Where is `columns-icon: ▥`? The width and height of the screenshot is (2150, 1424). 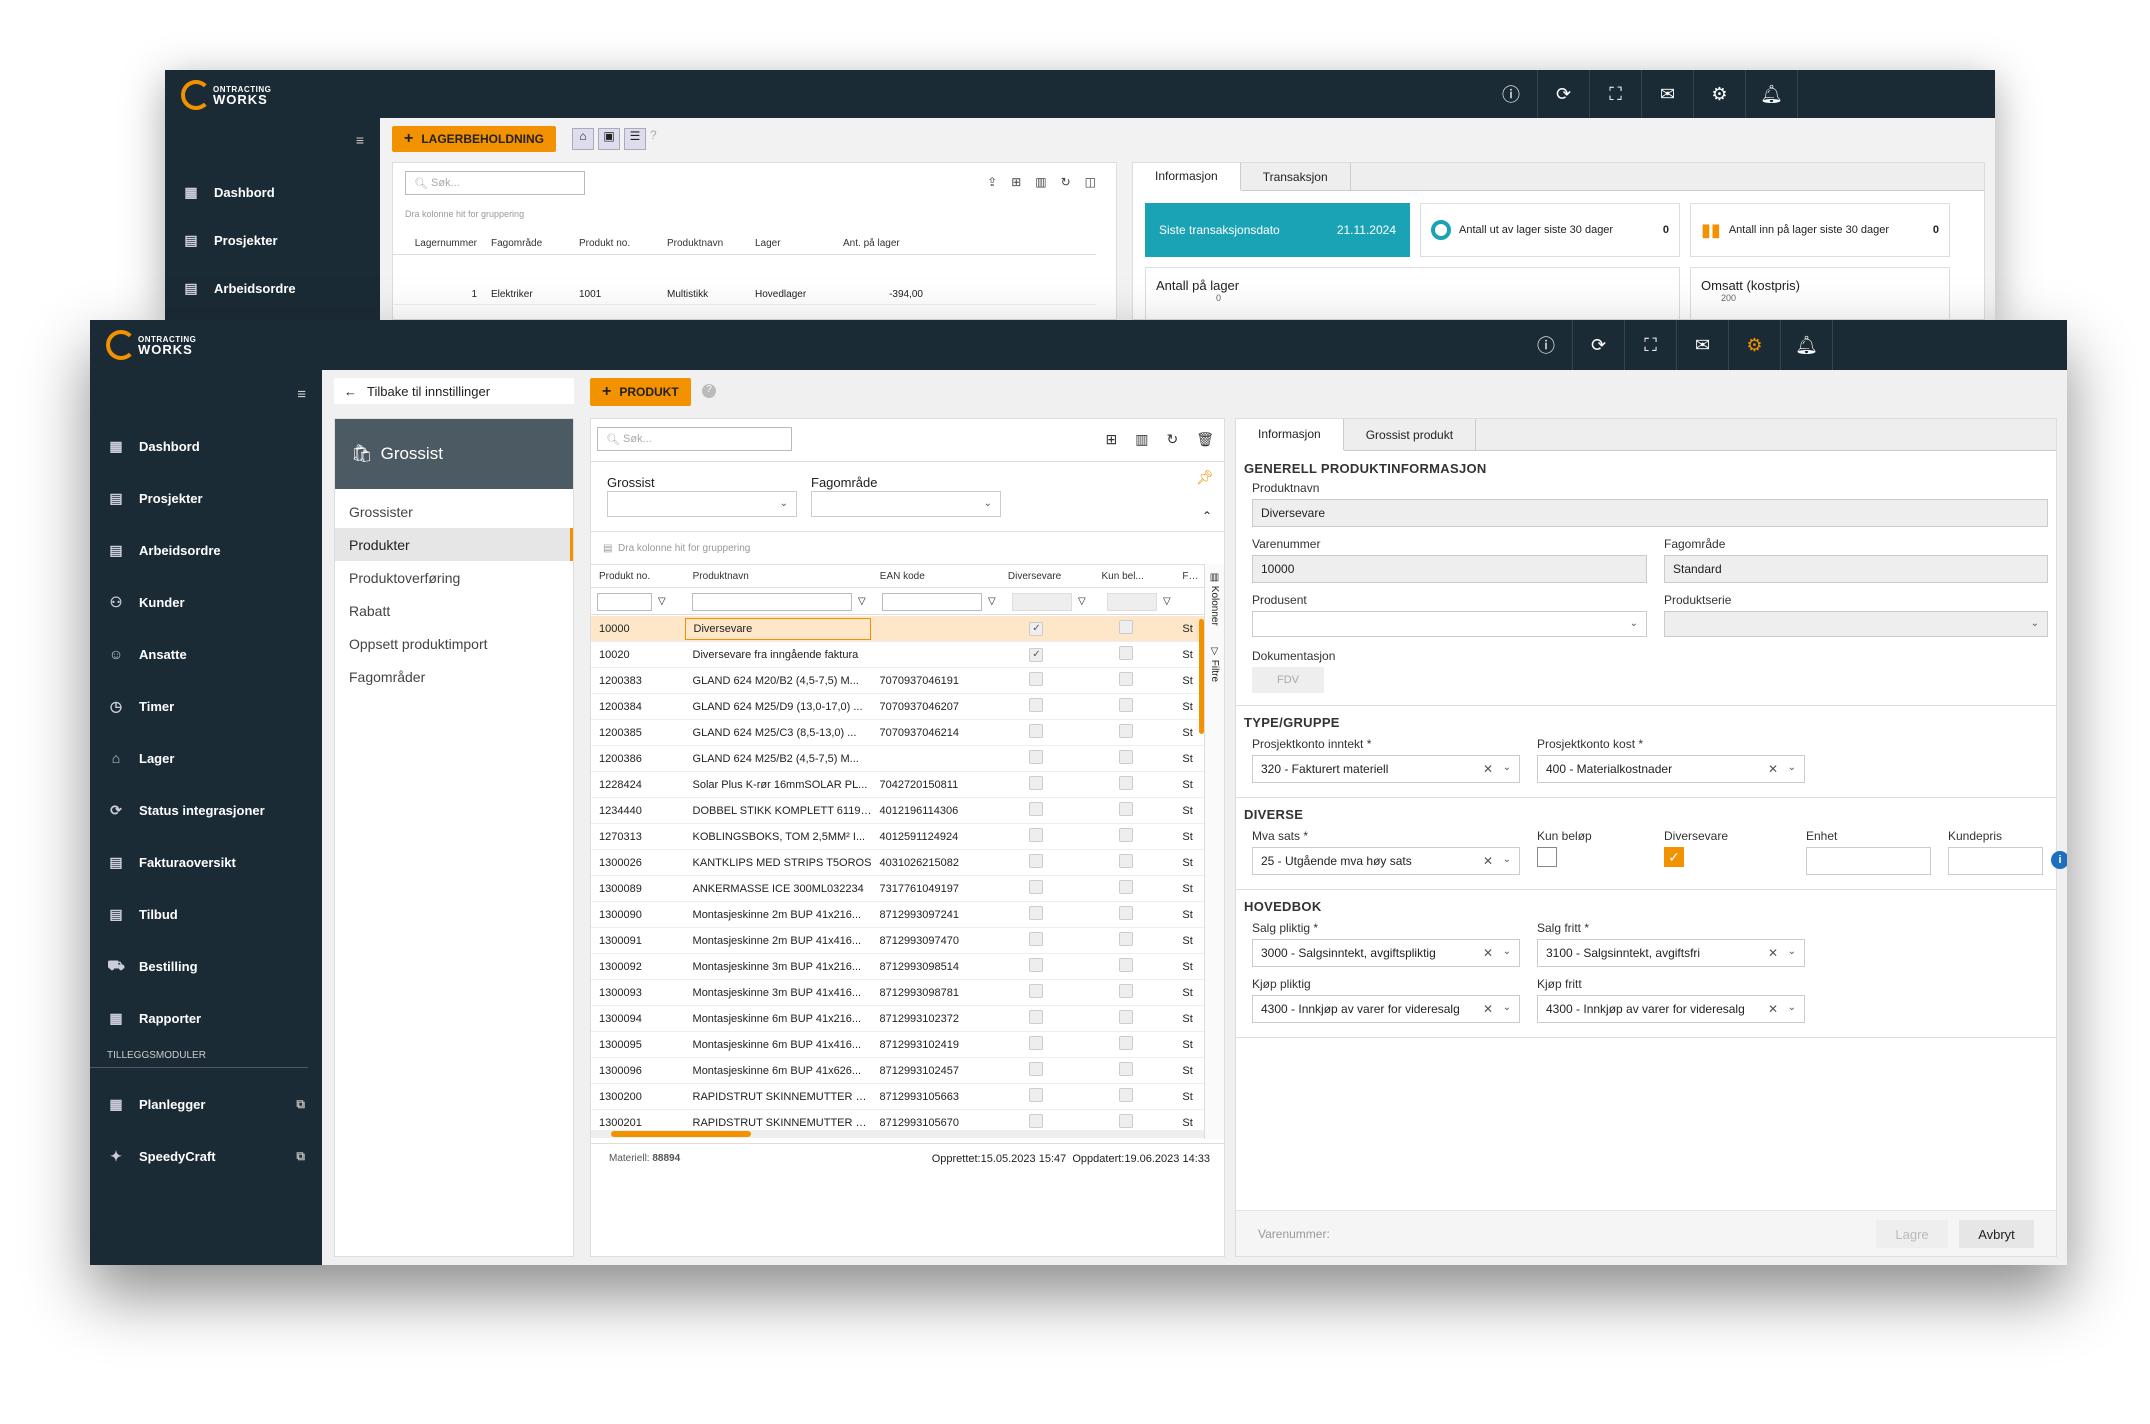 columns-icon: ▥ is located at coordinates (1141, 439).